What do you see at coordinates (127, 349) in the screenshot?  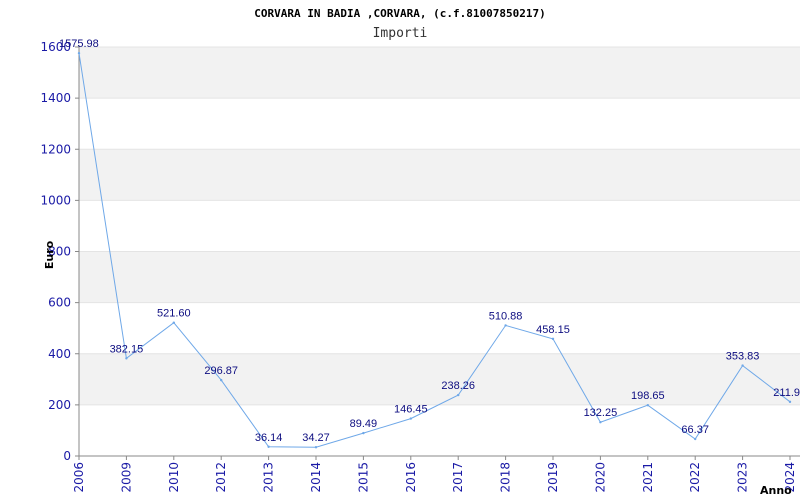 I see `data-label: 382.15` at bounding box center [127, 349].